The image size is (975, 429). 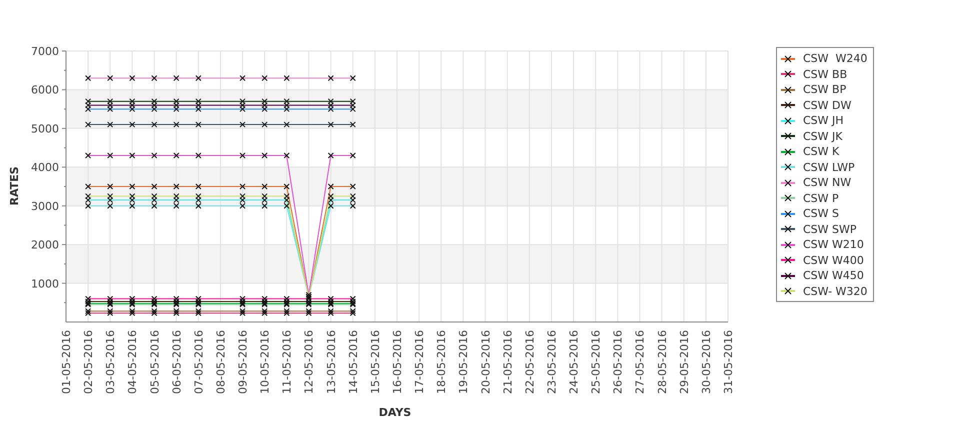 I want to click on legend-label: CSW S, so click(x=821, y=213).